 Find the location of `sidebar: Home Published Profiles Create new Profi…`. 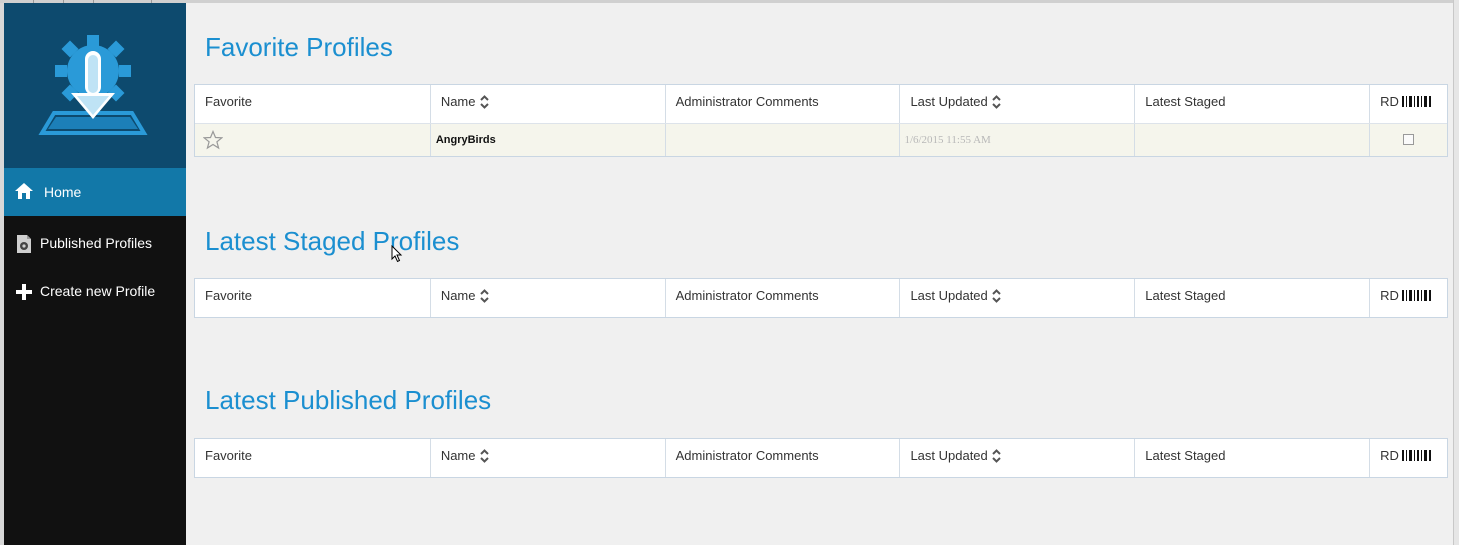

sidebar: Home Published Profiles Create new Profi… is located at coordinates (95, 274).